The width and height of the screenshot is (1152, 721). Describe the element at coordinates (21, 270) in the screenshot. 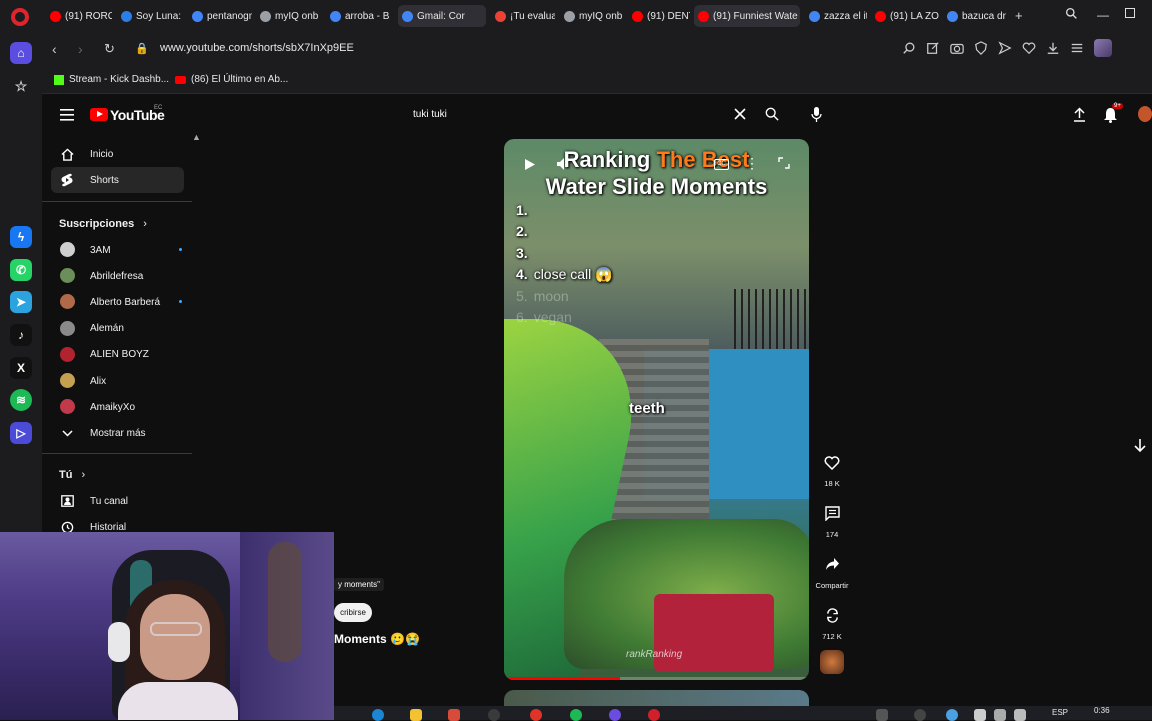

I see `whatsapp-icon: ✆` at that location.